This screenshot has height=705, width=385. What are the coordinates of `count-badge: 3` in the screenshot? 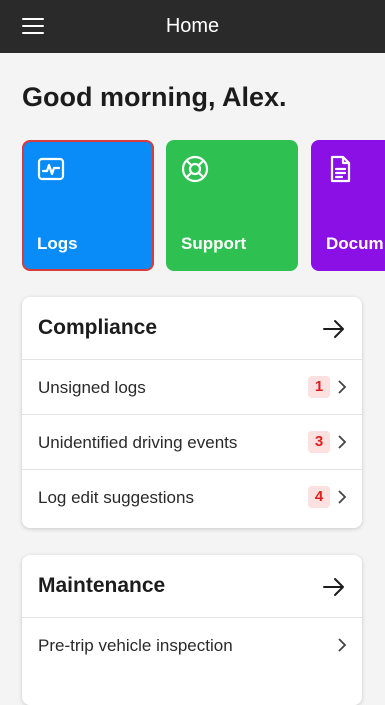 It's located at (319, 442).